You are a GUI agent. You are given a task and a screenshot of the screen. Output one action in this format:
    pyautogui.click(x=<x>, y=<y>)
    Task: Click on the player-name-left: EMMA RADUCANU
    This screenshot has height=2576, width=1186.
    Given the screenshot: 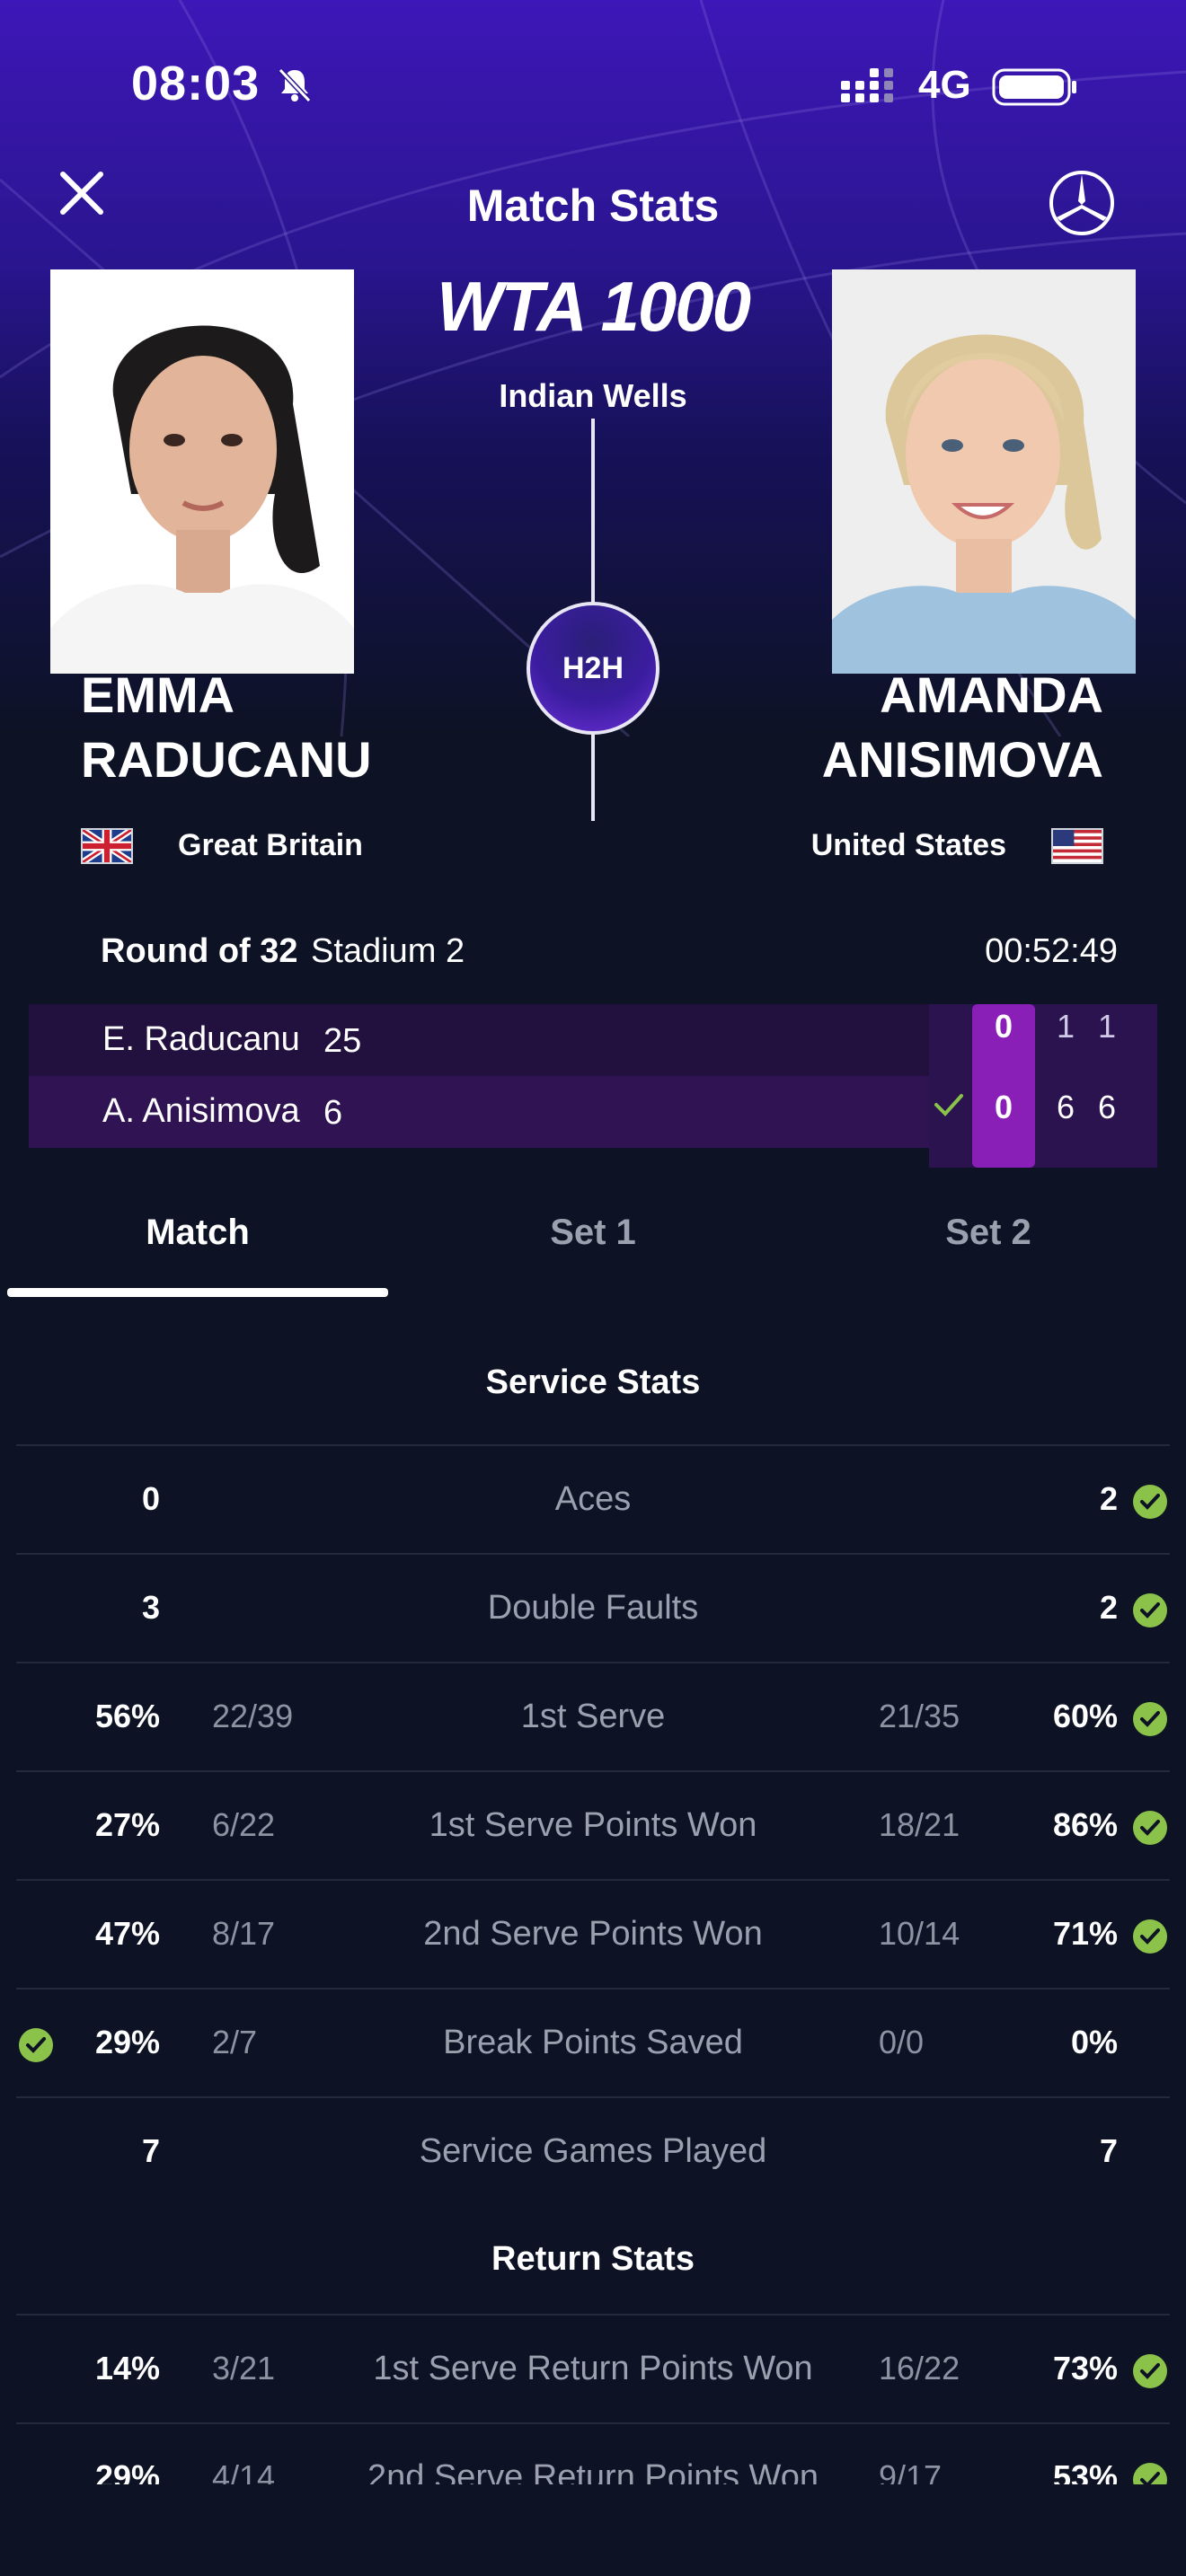 What is the action you would take?
    pyautogui.click(x=226, y=727)
    